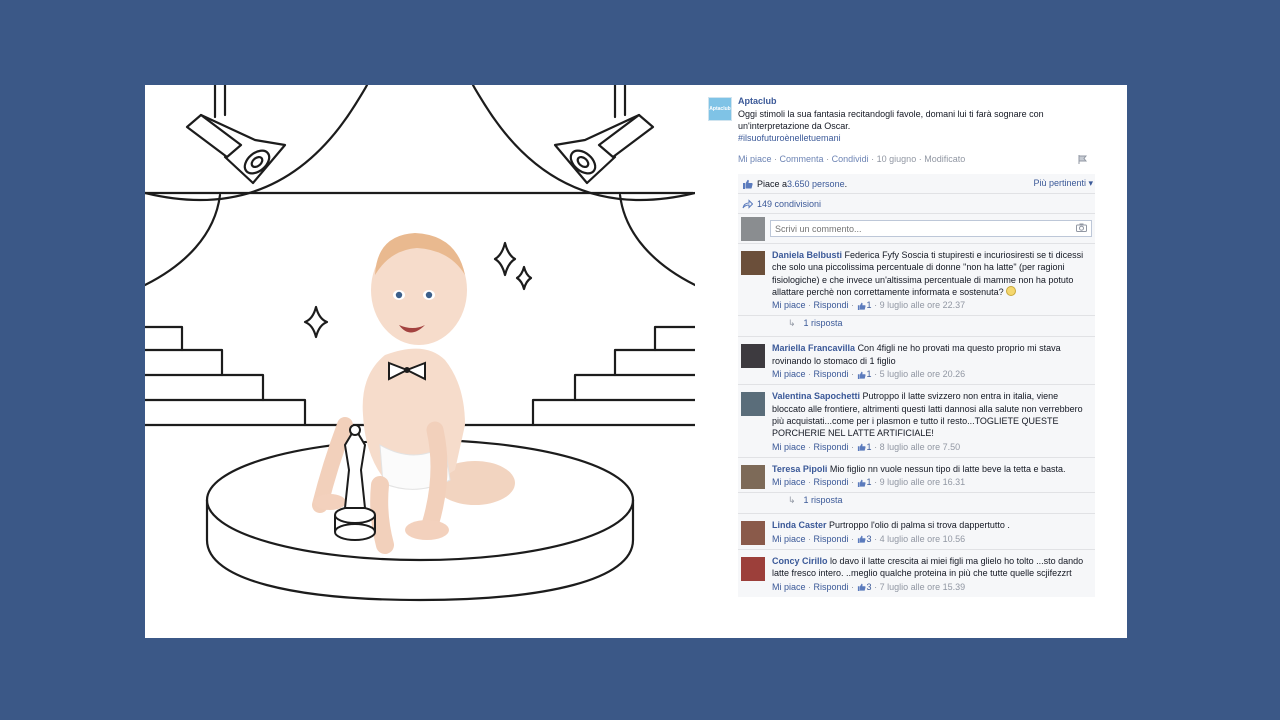 The width and height of the screenshot is (1280, 720). What do you see at coordinates (1011, 290) in the screenshot?
I see `smiley-emoji-icon` at bounding box center [1011, 290].